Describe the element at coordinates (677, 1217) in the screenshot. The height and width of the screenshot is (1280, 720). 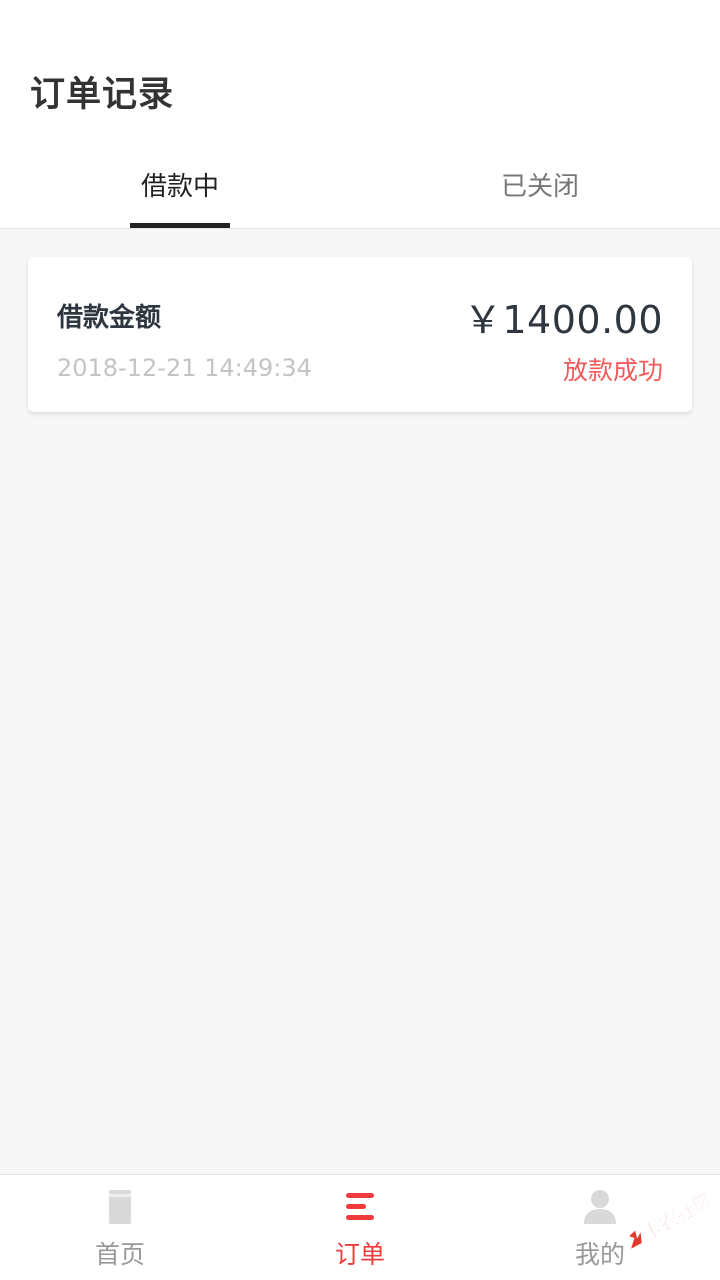
I see `svg-text: 卡农社区` at that location.